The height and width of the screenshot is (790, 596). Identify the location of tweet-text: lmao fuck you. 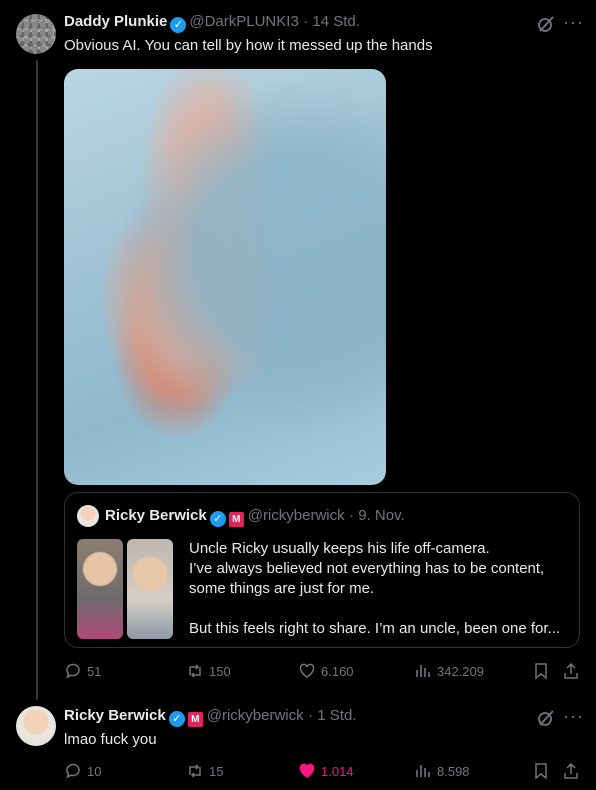
(110, 739).